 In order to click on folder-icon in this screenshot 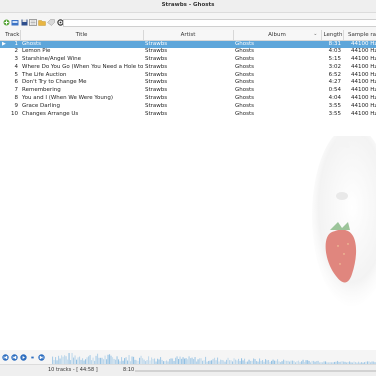, I will do `click(42, 23)`.